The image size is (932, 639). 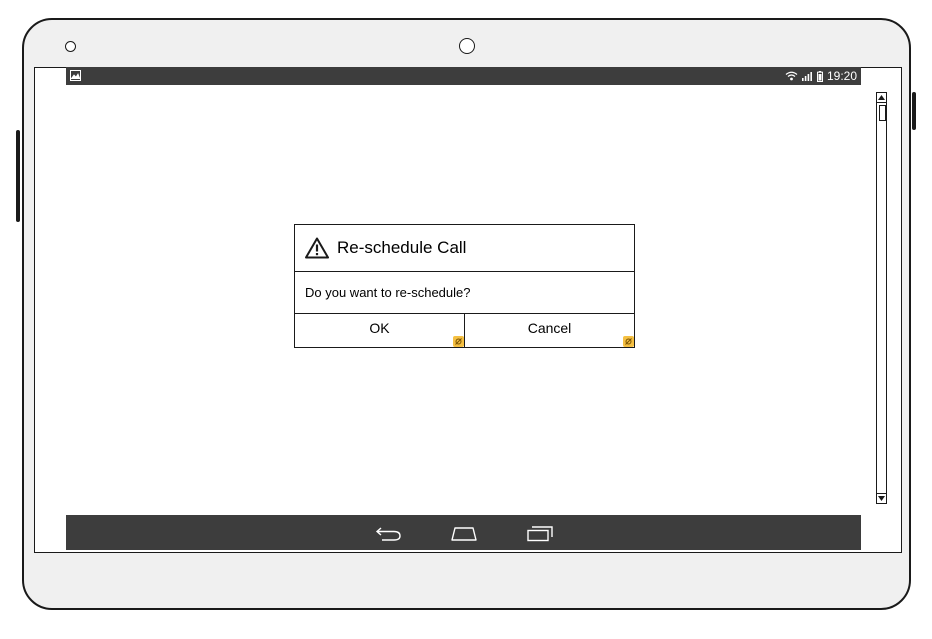 I want to click on navigation-bar, so click(x=463, y=532).